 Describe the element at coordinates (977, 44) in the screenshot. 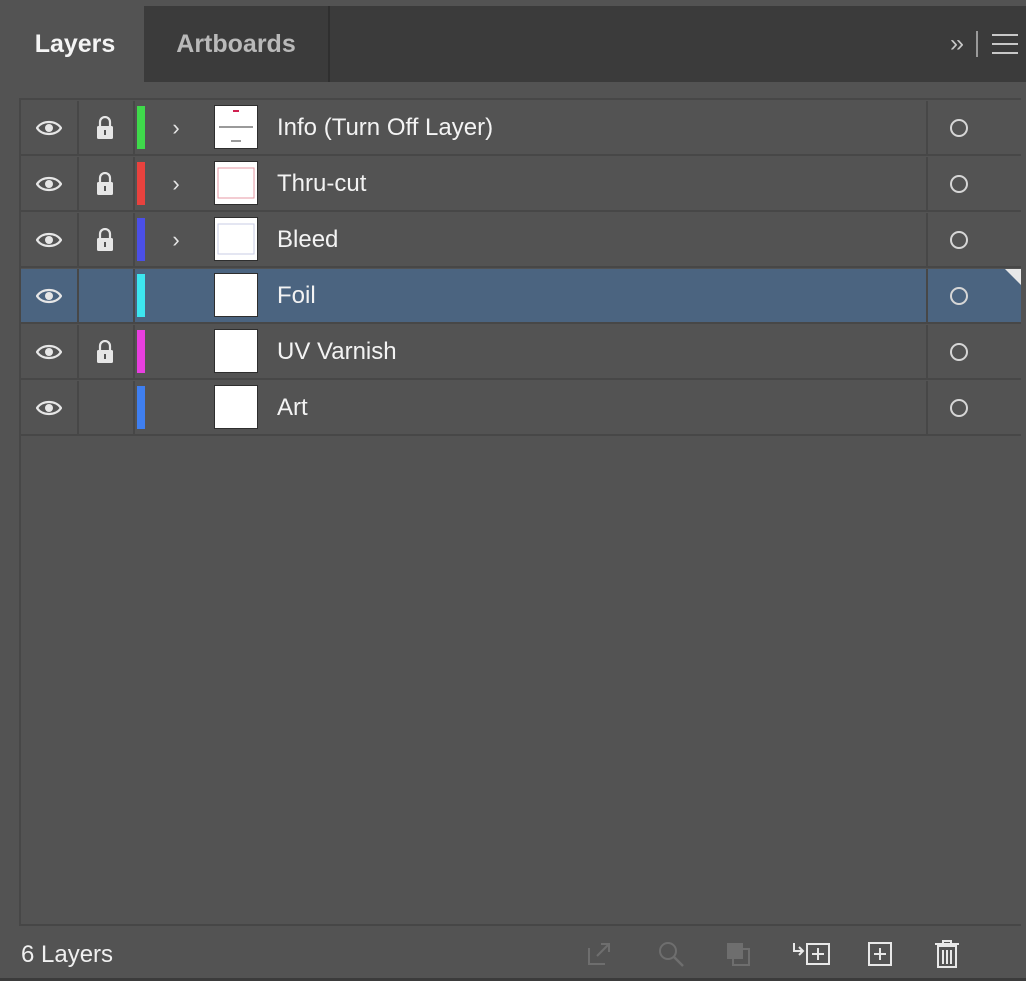

I see `divider` at that location.